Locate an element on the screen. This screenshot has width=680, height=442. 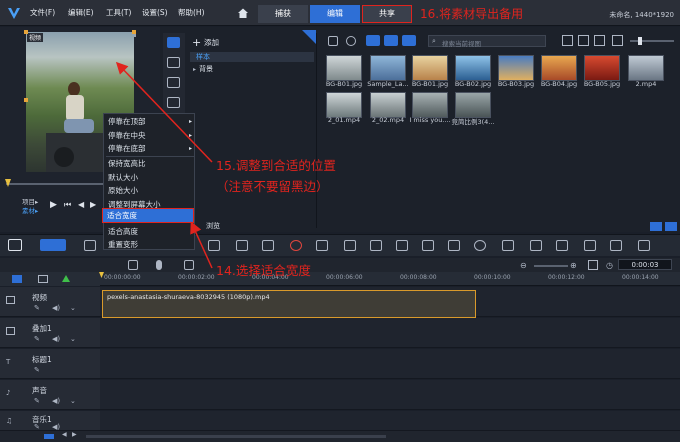
annotation-arrows is located at coordinates (164, 165).